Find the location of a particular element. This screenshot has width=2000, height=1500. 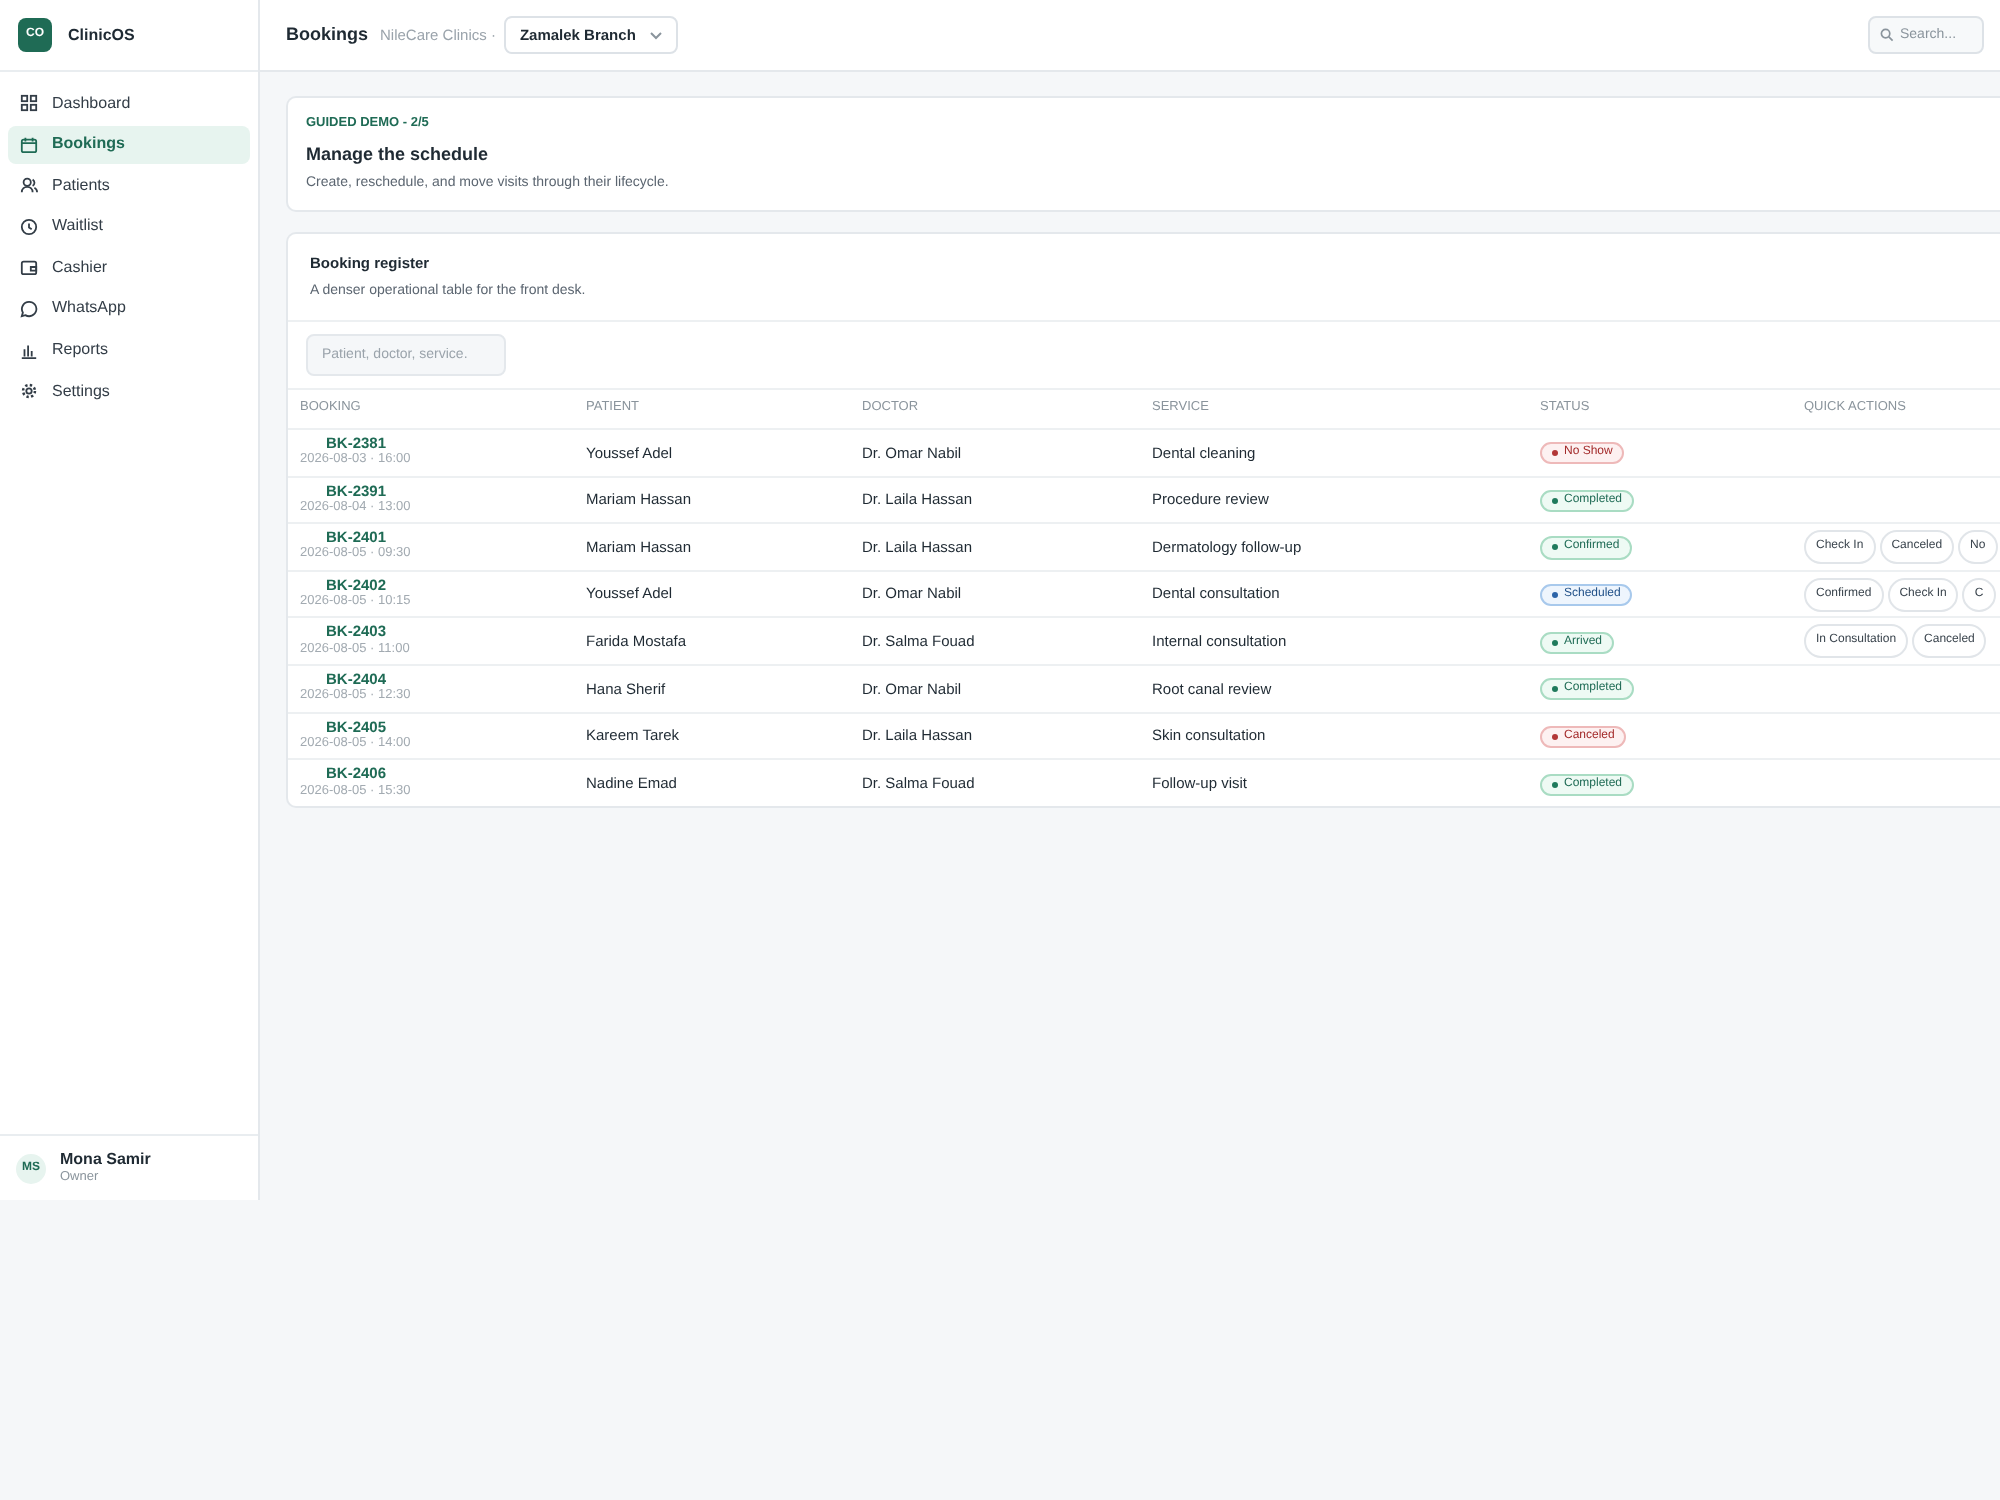

settings-icon is located at coordinates (29, 391).